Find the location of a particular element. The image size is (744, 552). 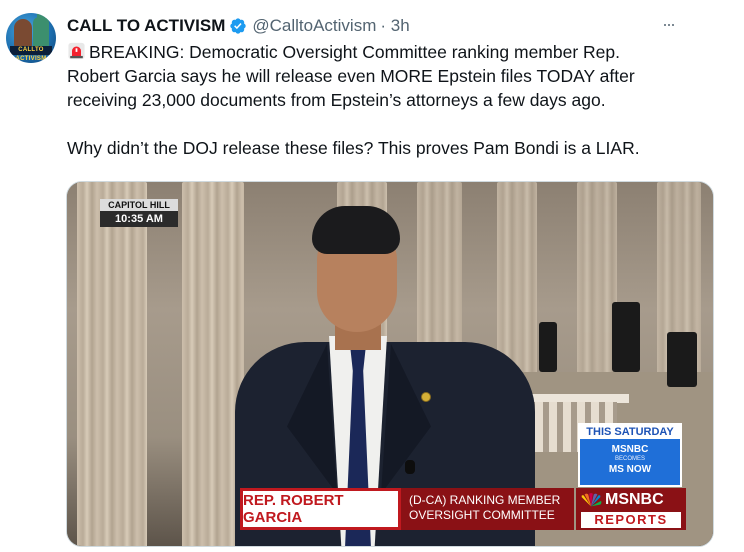

promo-line-1: MSNBC is located at coordinates (630, 449).